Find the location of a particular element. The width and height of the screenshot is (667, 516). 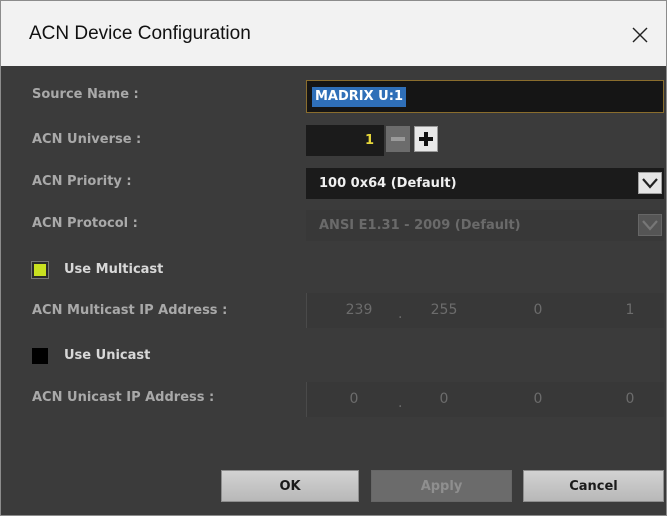

multicast-ip-octet-1: 239 is located at coordinates (359, 310).